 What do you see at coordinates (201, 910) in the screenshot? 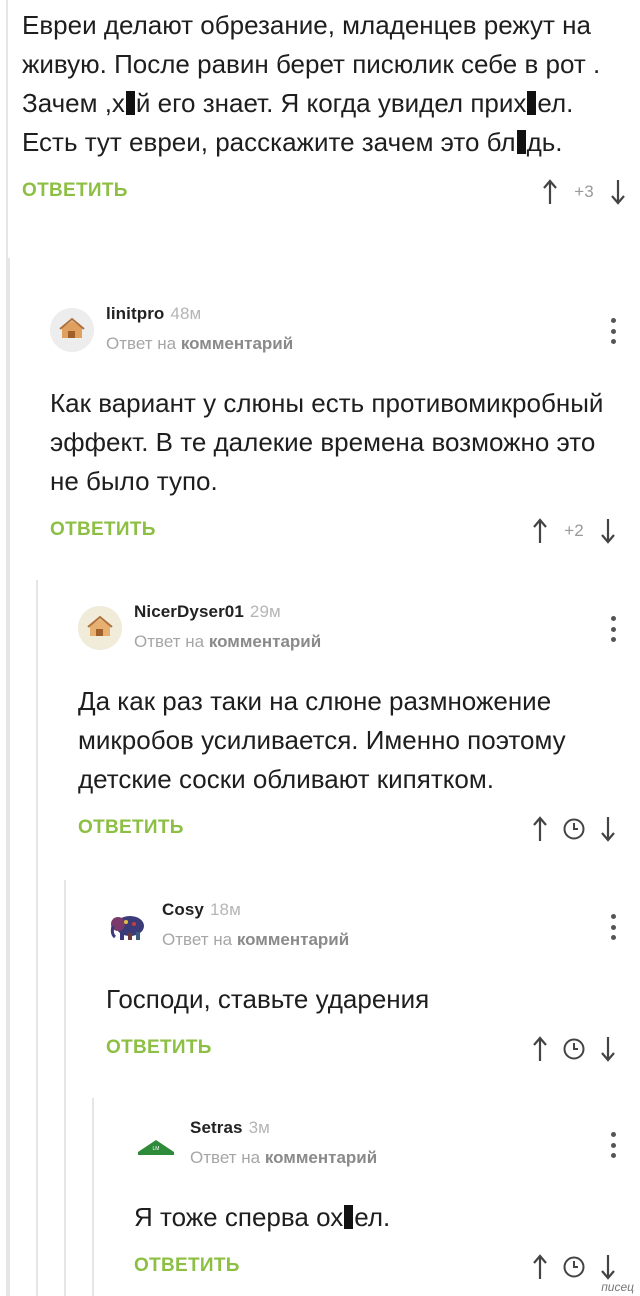
I see `username: Cosy 18м` at bounding box center [201, 910].